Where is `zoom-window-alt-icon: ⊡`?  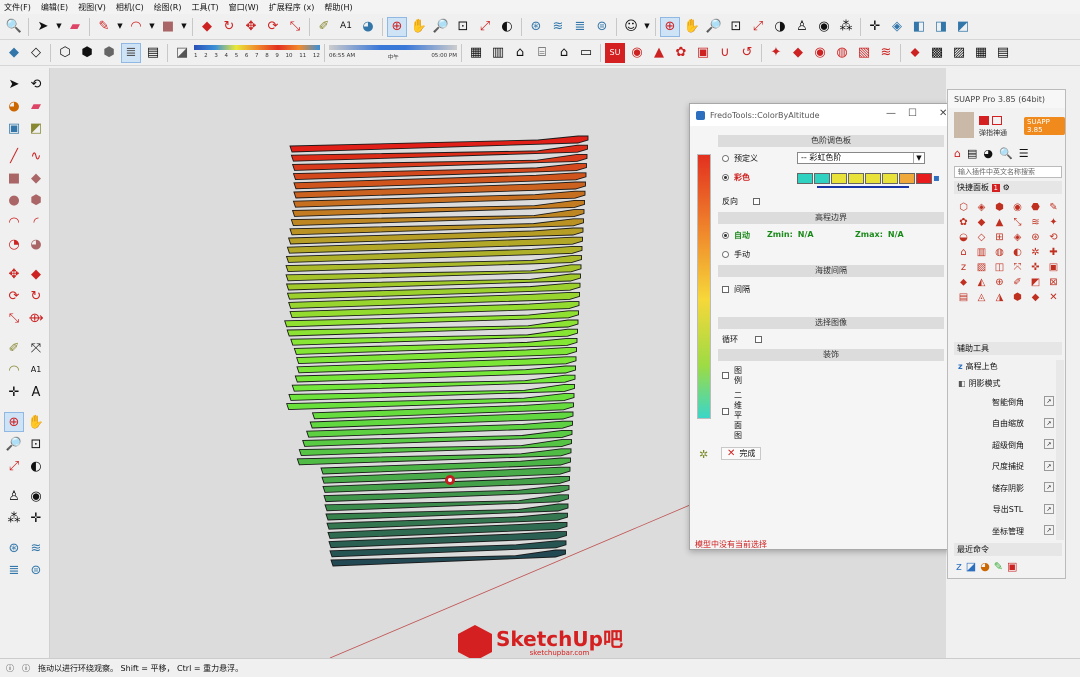
zoom-window-alt-icon: ⊡ is located at coordinates (736, 27).